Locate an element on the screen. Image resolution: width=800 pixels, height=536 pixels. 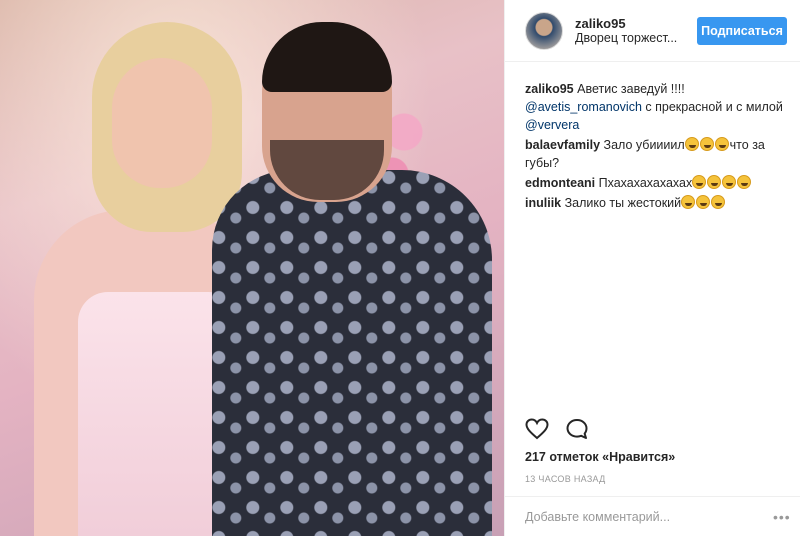
post-actions is located at coordinates (655, 431).